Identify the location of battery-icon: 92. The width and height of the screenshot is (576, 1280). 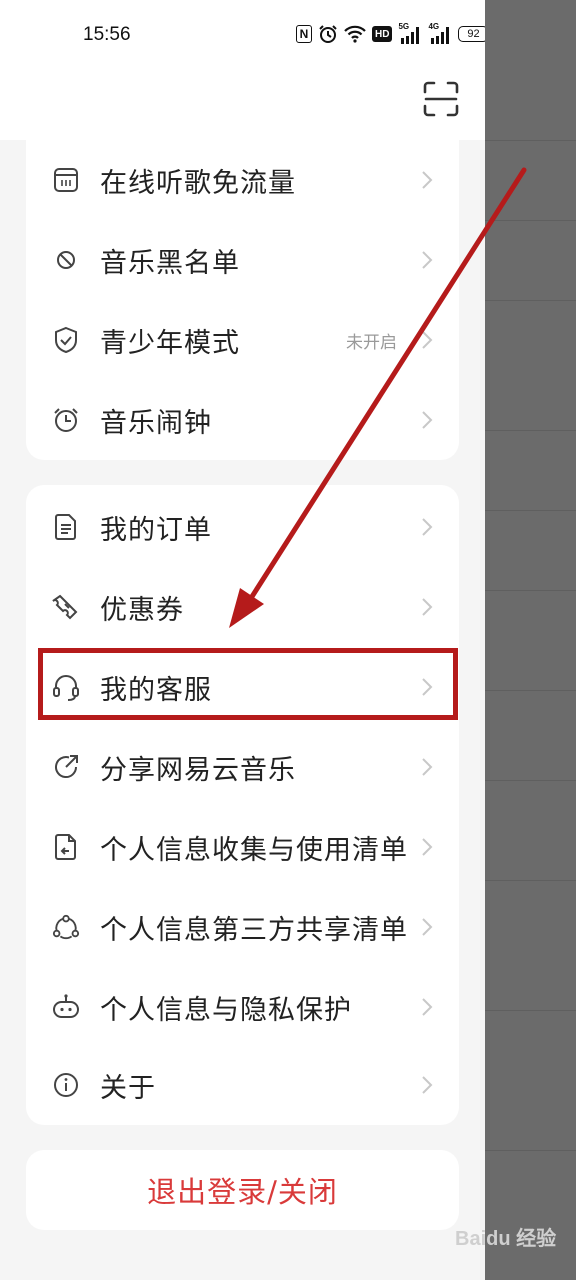
(471, 34).